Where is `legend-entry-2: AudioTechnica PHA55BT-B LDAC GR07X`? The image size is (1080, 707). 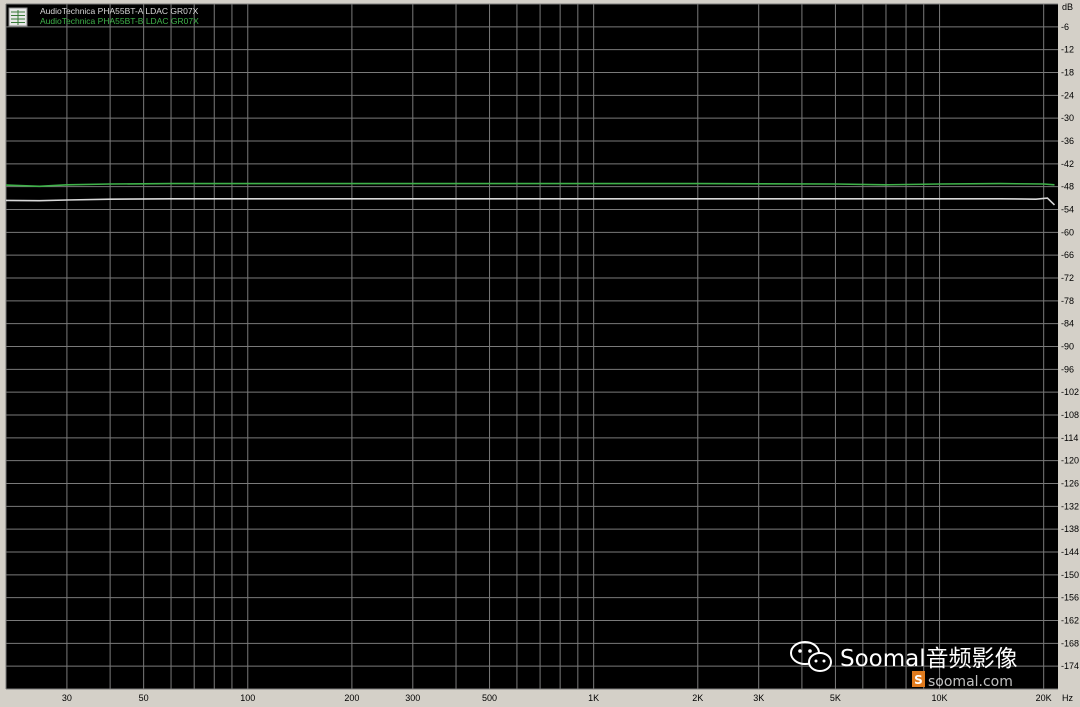
legend-entry-2: AudioTechnica PHA55BT-B LDAC GR07X is located at coordinates (119, 21).